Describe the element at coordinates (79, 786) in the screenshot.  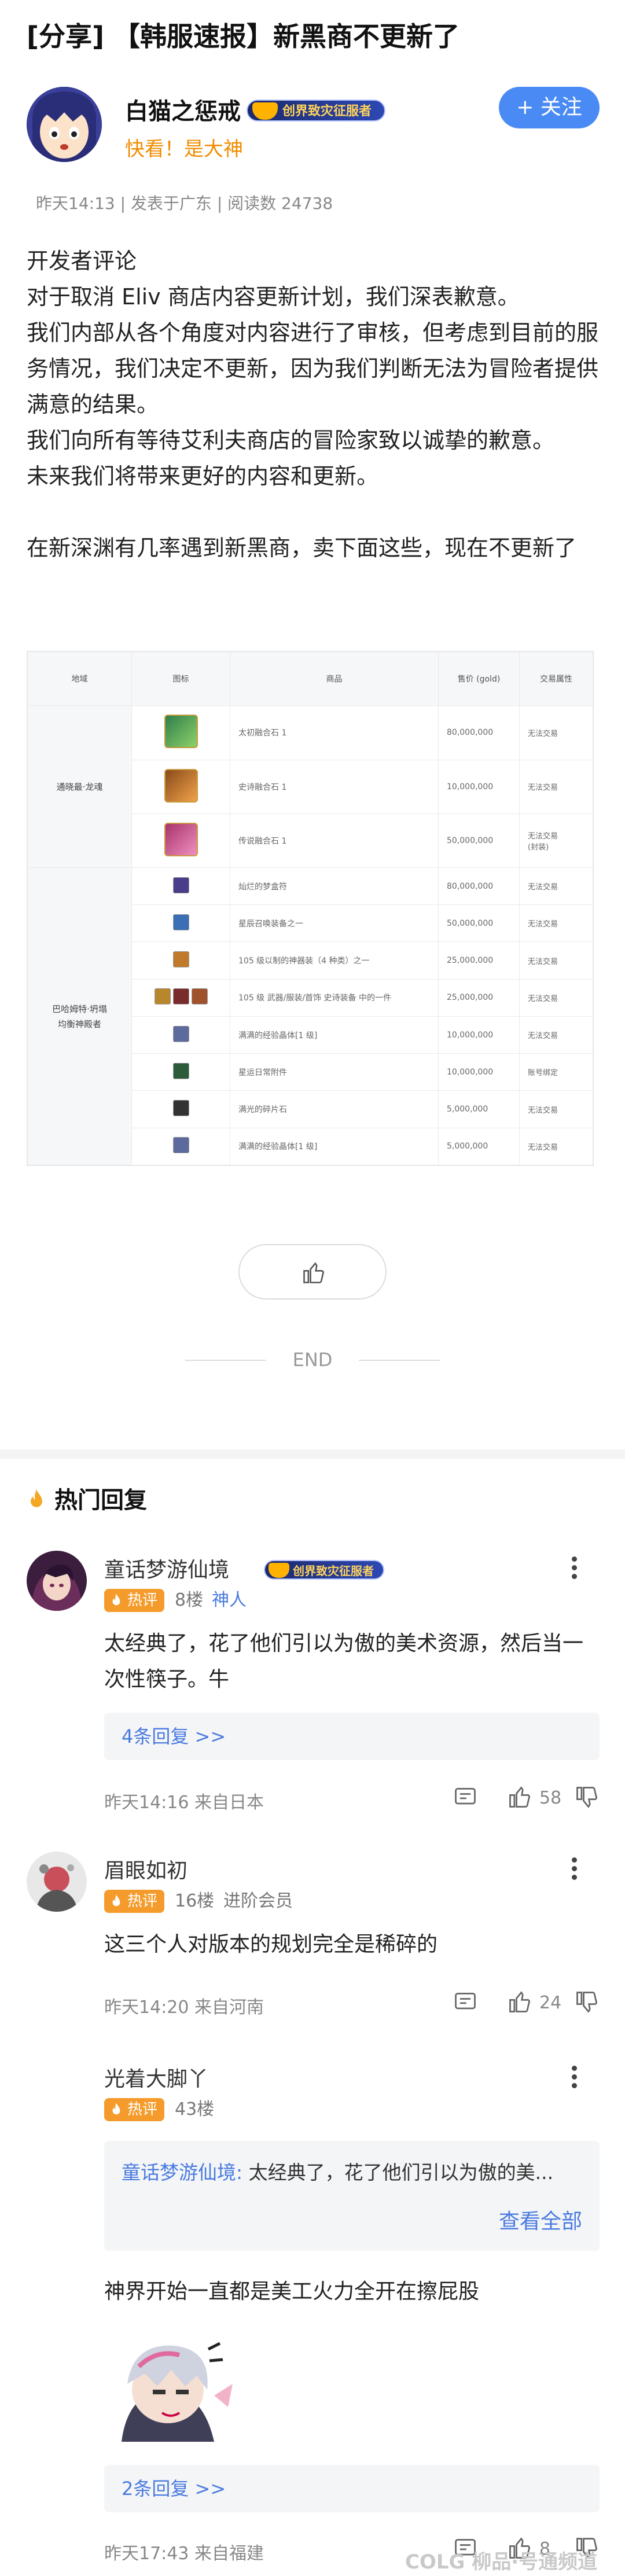
I see `region-cell: 通晓最·龙魂` at that location.